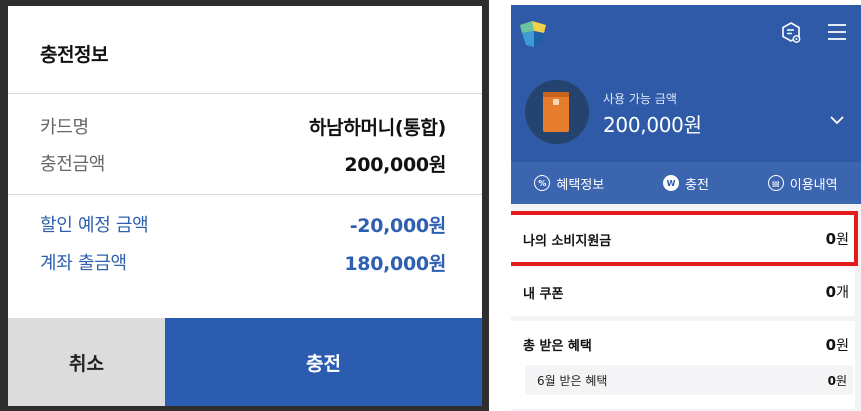  What do you see at coordinates (94, 225) in the screenshot?
I see `discount-label: 할인 예정 금액` at bounding box center [94, 225].